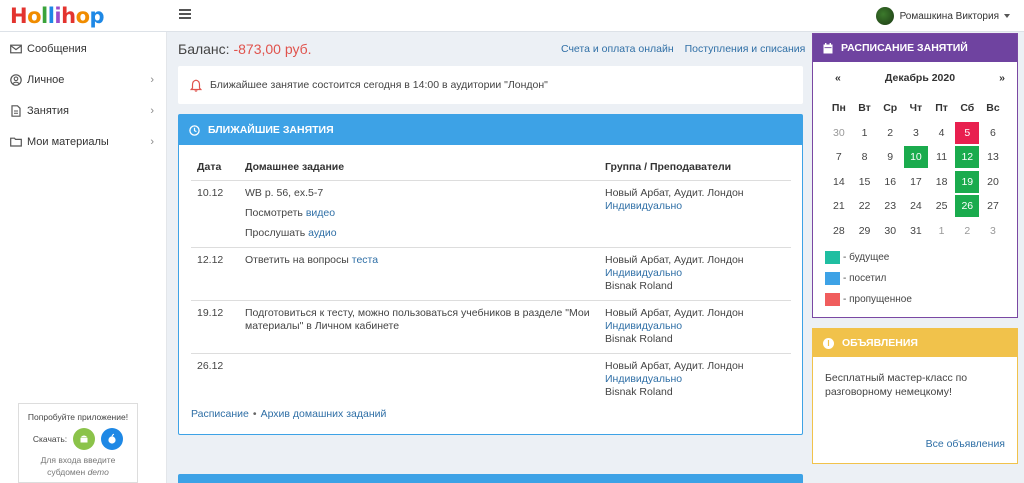  Describe the element at coordinates (57, 16) in the screenshot. I see `app-logo: Hollihop` at that location.